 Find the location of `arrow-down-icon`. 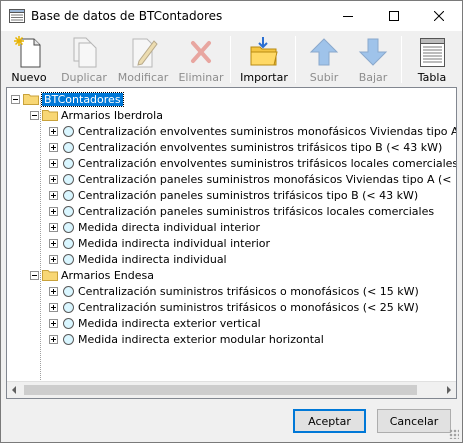

arrow-down-icon is located at coordinates (373, 52).